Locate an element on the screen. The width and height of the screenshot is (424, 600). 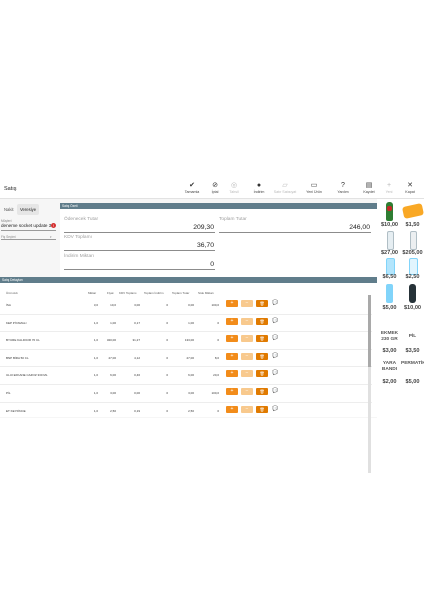
row-total: 3,00 is located at coordinates (191, 393).